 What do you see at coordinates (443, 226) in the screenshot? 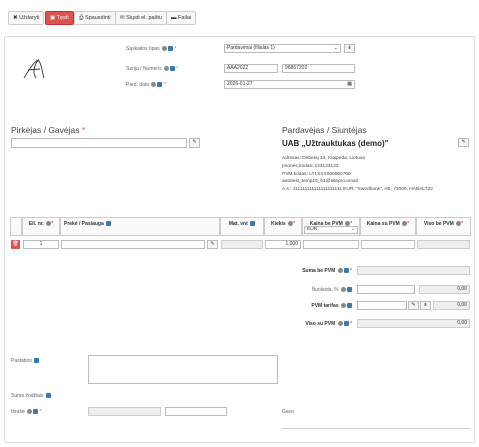
I see `col-total-ex-vat-header: Viso be PVM *` at bounding box center [443, 226].